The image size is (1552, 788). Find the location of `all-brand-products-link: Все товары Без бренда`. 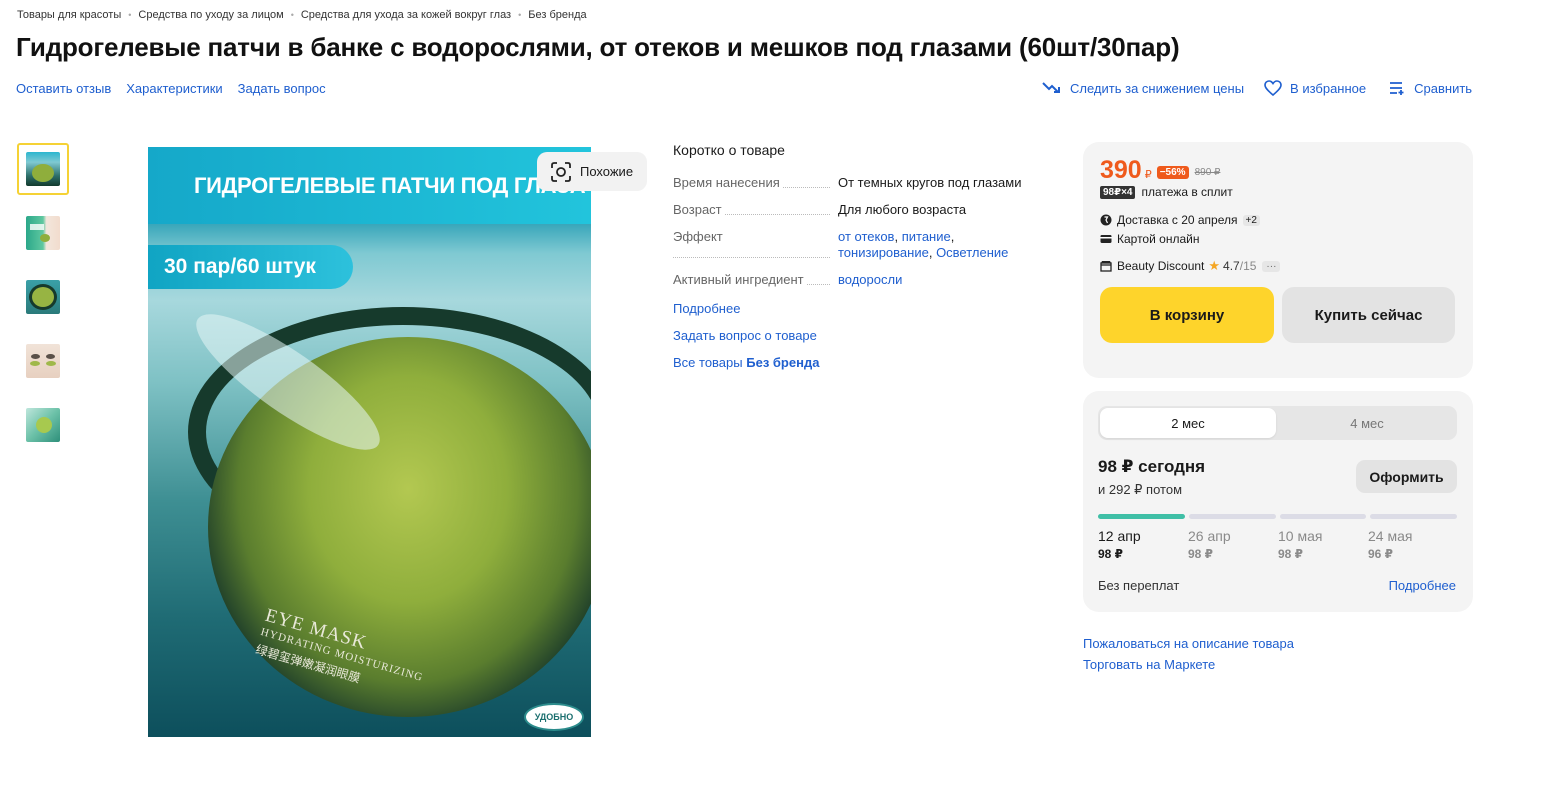

all-brand-products-link: Все товары Без бренда is located at coordinates (853, 362).